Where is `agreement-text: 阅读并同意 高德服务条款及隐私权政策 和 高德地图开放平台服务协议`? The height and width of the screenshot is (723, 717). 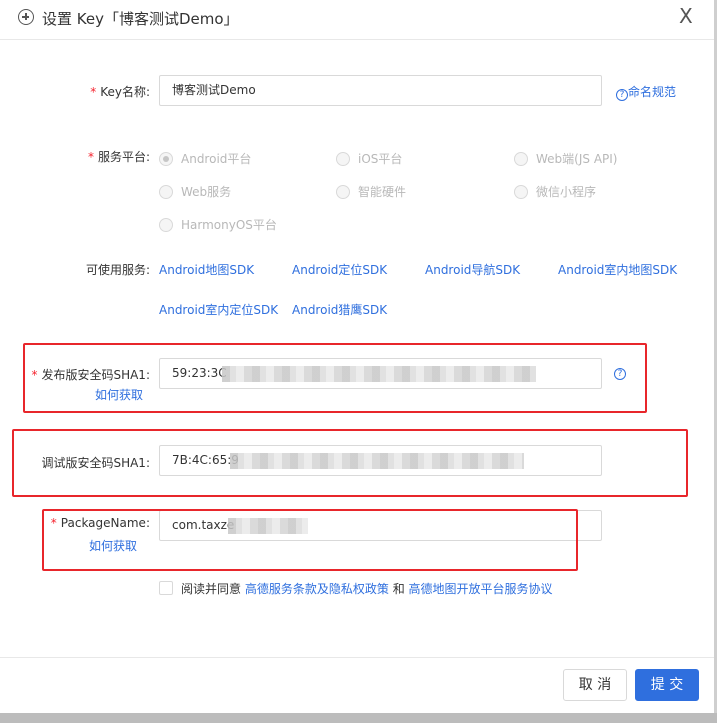 agreement-text: 阅读并同意 高德服务条款及隐私权政策 和 高德地图开放平台服务协议 is located at coordinates (367, 589).